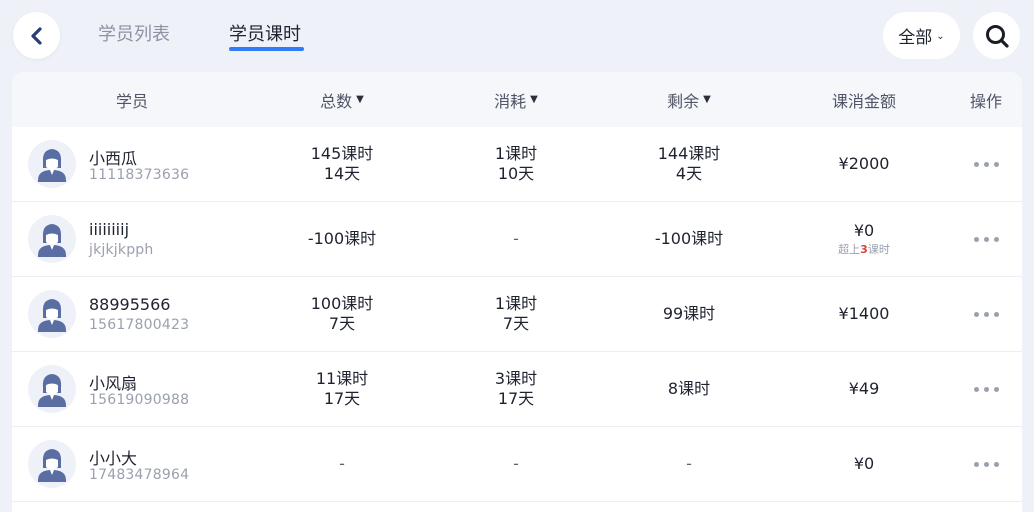 This screenshot has width=1034, height=512. I want to click on amount-cell: ¥0 超上3课时, so click(864, 239).